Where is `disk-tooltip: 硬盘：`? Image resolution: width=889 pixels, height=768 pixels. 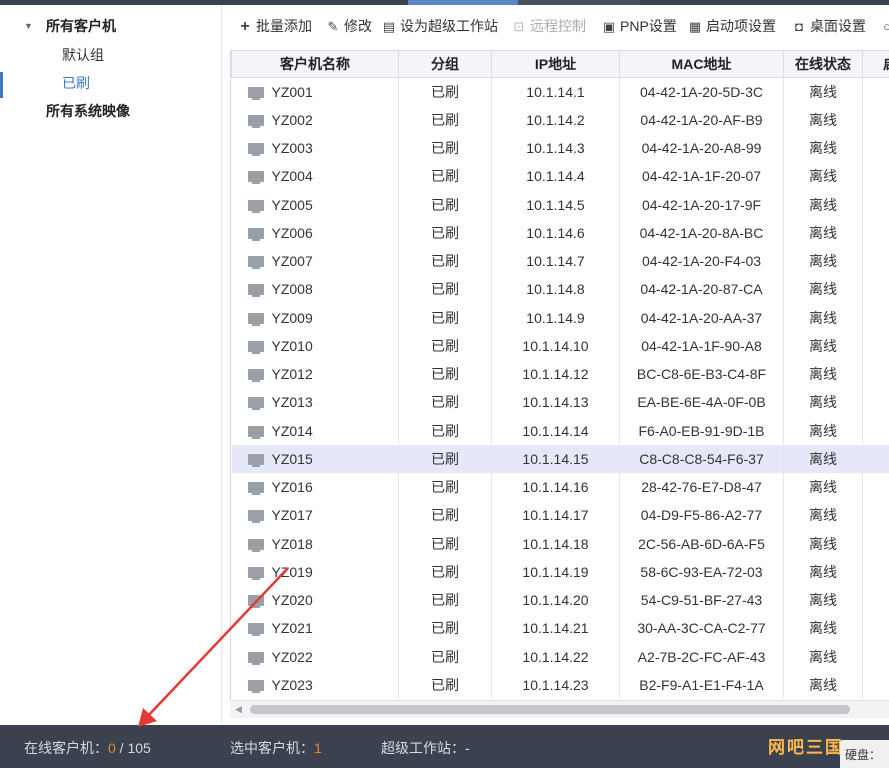
disk-tooltip: 硬盘： is located at coordinates (864, 754).